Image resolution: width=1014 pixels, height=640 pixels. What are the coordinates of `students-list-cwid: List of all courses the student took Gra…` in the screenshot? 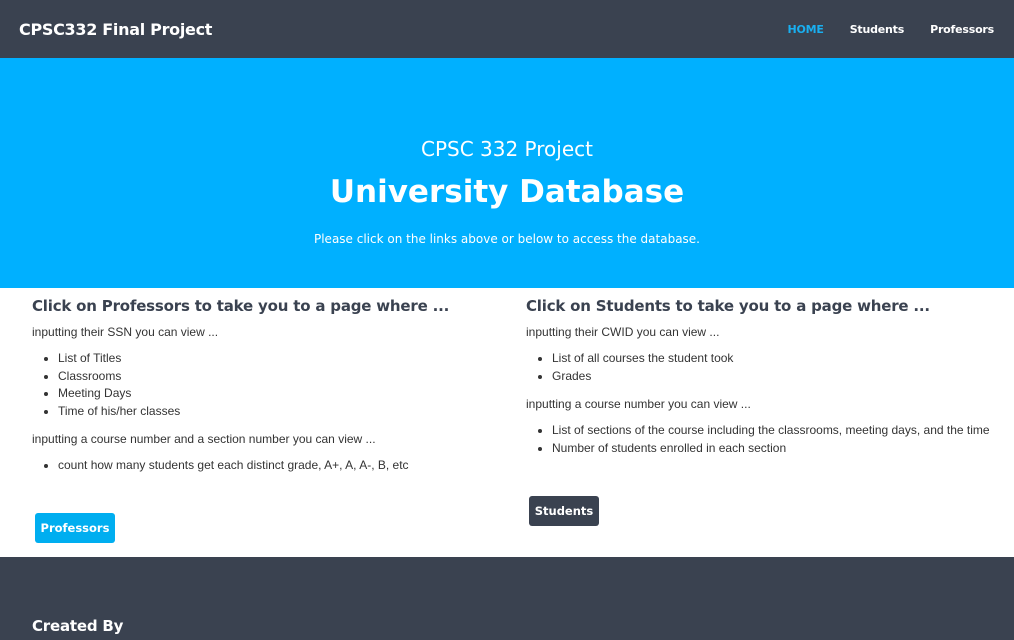 It's located at (779, 367).